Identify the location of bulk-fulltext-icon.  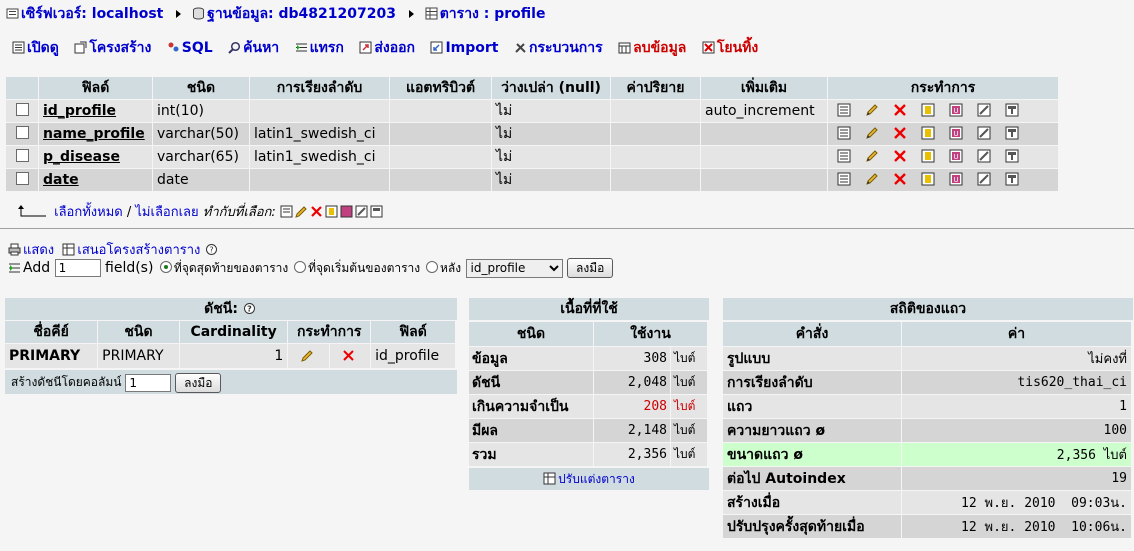
(376, 211).